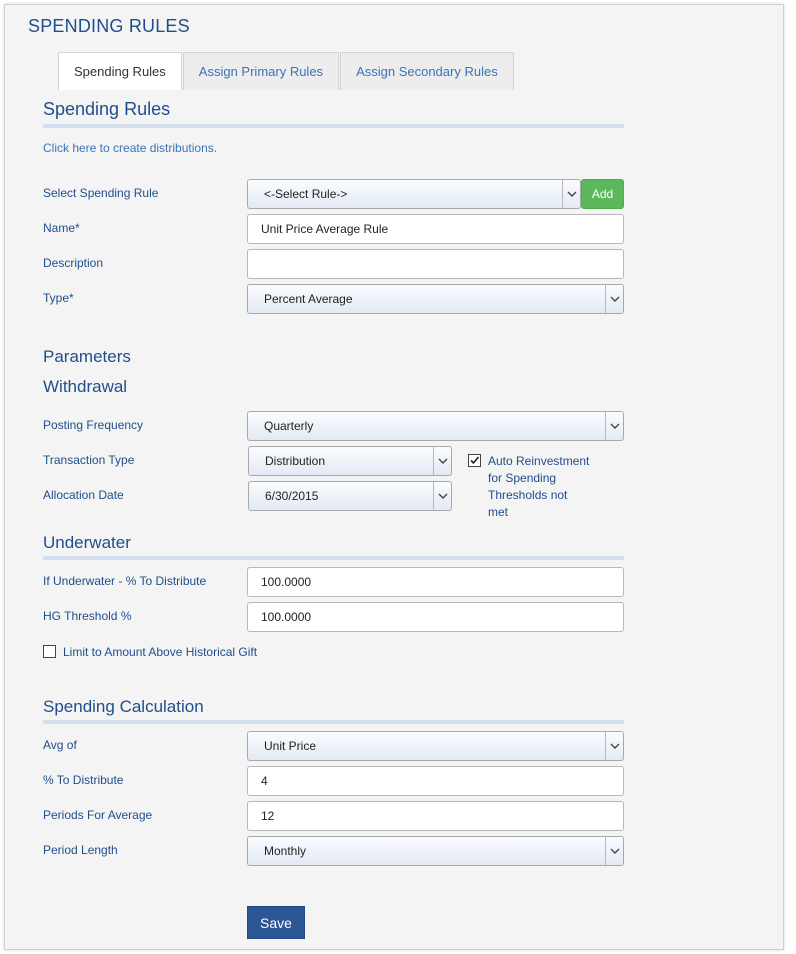 The height and width of the screenshot is (954, 796). I want to click on description-input, so click(435, 264).